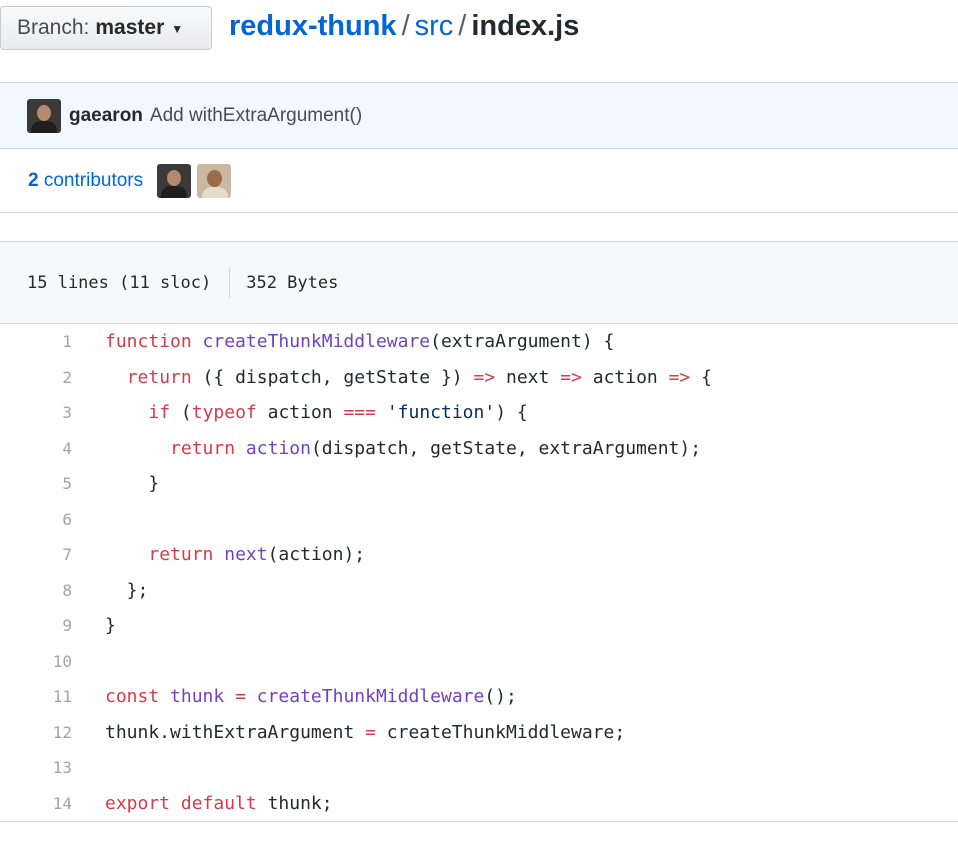 The width and height of the screenshot is (958, 842). What do you see at coordinates (36, 483) in the screenshot?
I see `line-number: 5` at bounding box center [36, 483].